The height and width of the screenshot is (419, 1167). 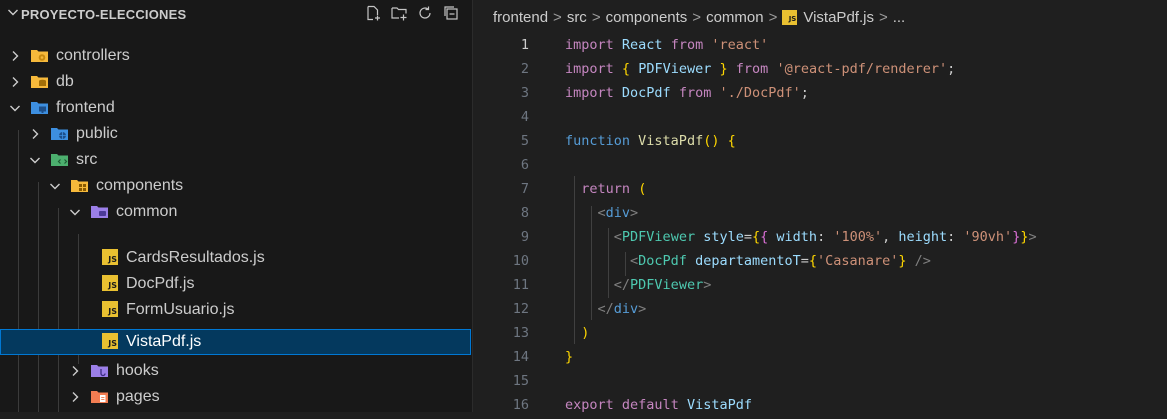 I want to click on code-line: 8 <div>, so click(x=820, y=215).